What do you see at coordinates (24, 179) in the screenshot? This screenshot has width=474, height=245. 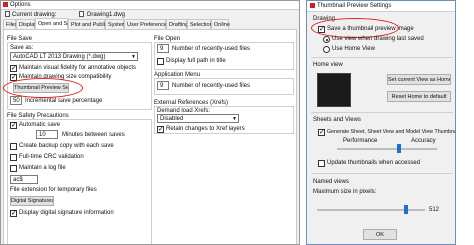 I see `temp-extension-input: ac$` at bounding box center [24, 179].